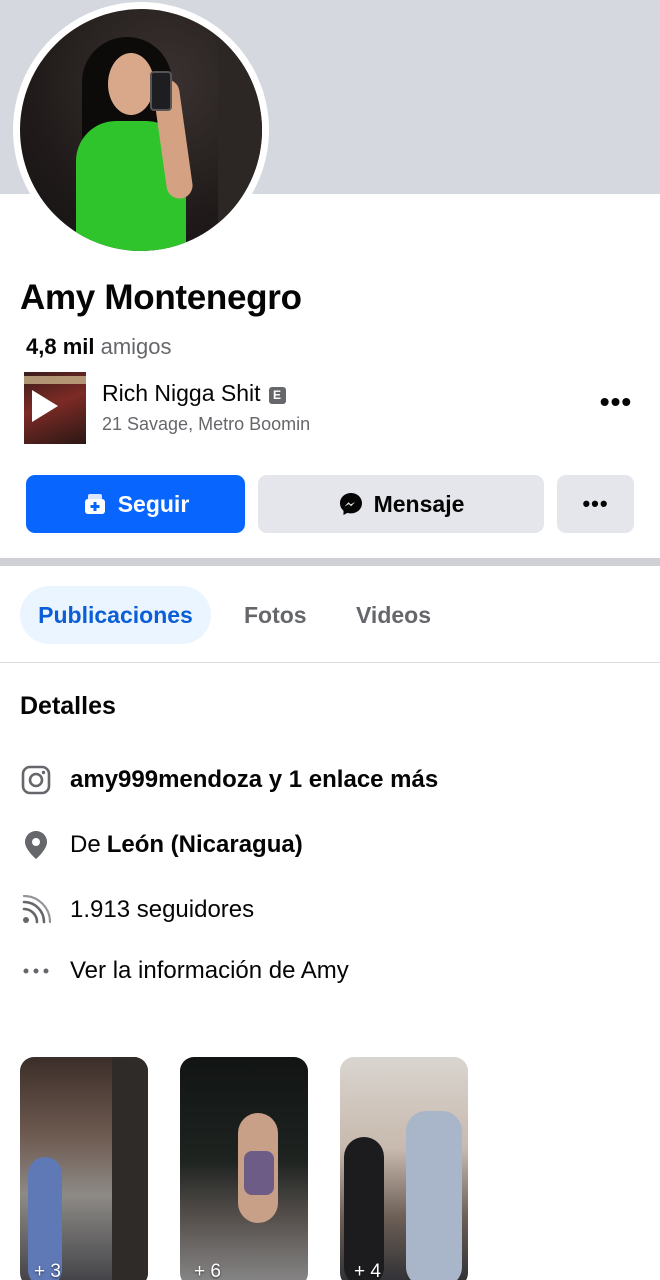 This screenshot has width=660, height=1280. Describe the element at coordinates (240, 130) in the screenshot. I see `avatar-background-door` at that location.